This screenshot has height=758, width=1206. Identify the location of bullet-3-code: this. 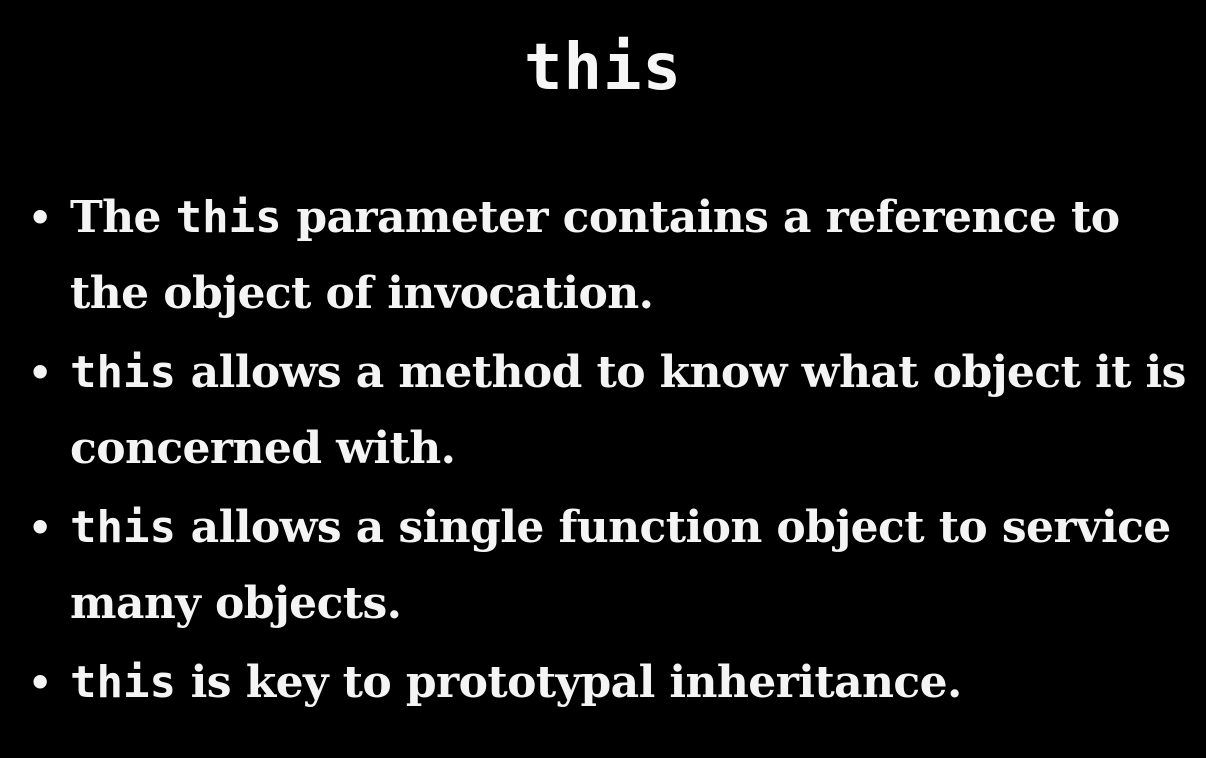
(123, 527).